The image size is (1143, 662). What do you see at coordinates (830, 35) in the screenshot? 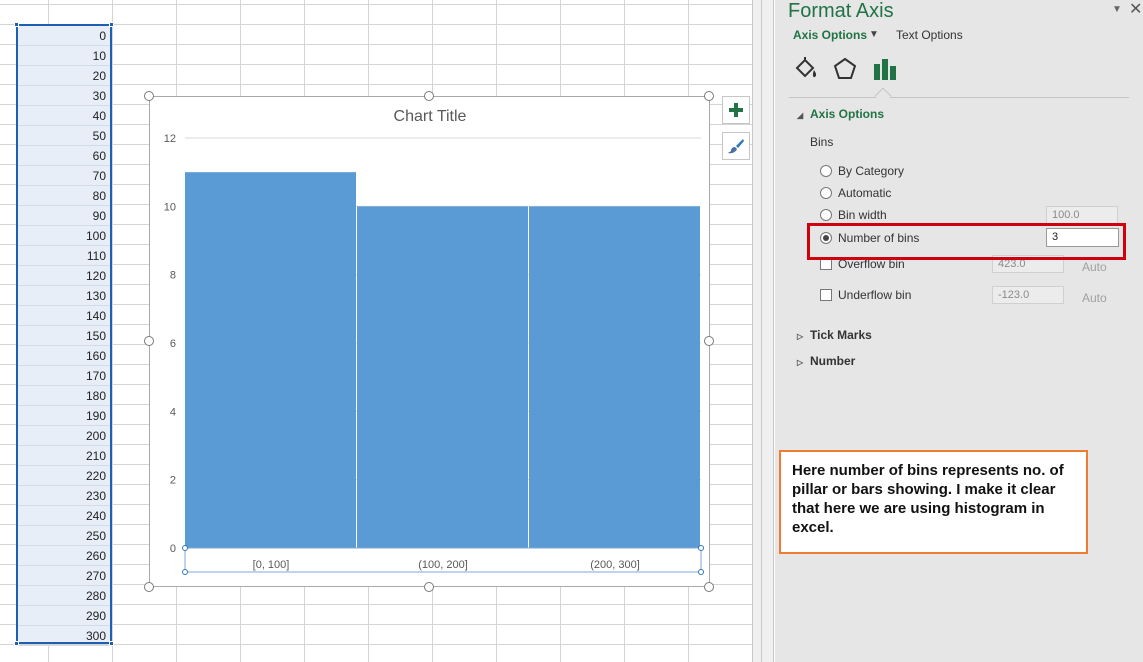
I see `tab-axis-options: Axis Options` at bounding box center [830, 35].